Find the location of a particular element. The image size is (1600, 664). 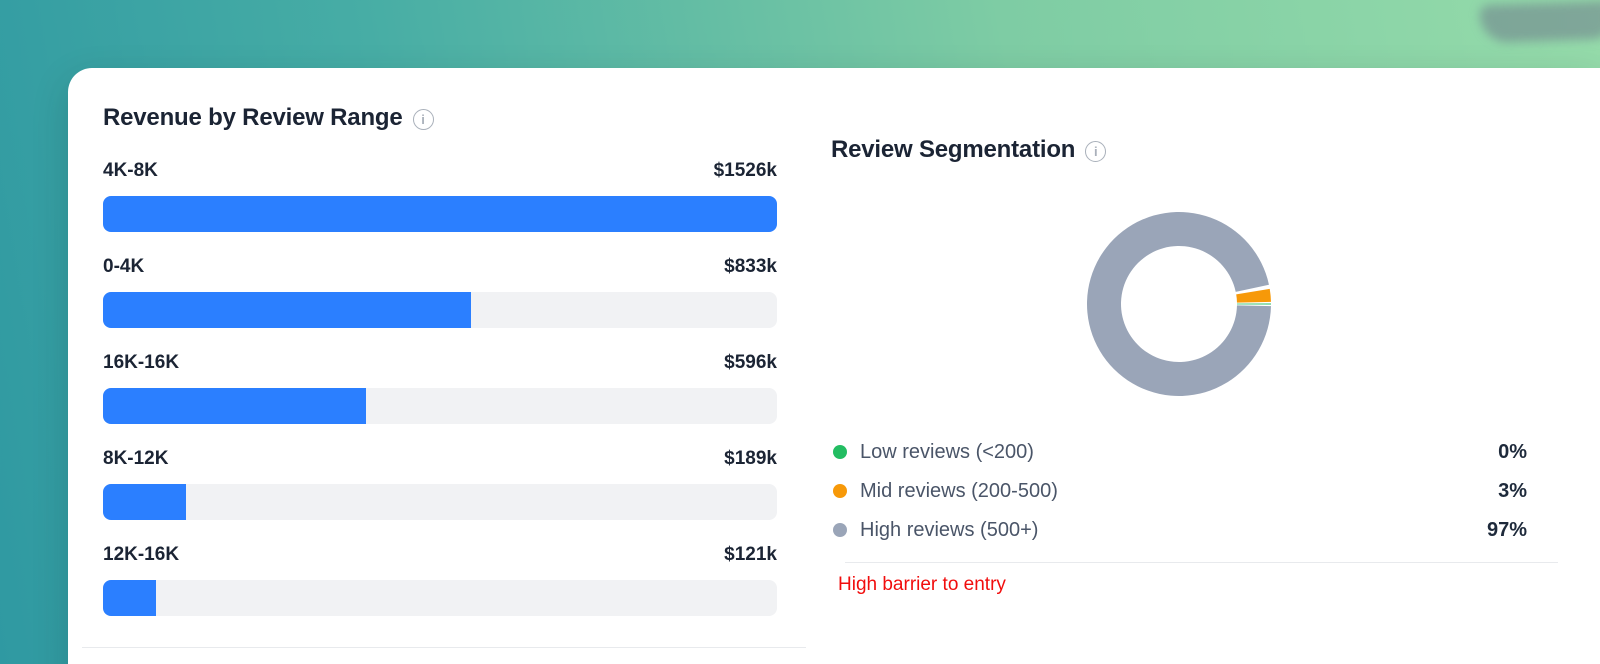

bar-row: 0-4K $833k is located at coordinates (440, 292).